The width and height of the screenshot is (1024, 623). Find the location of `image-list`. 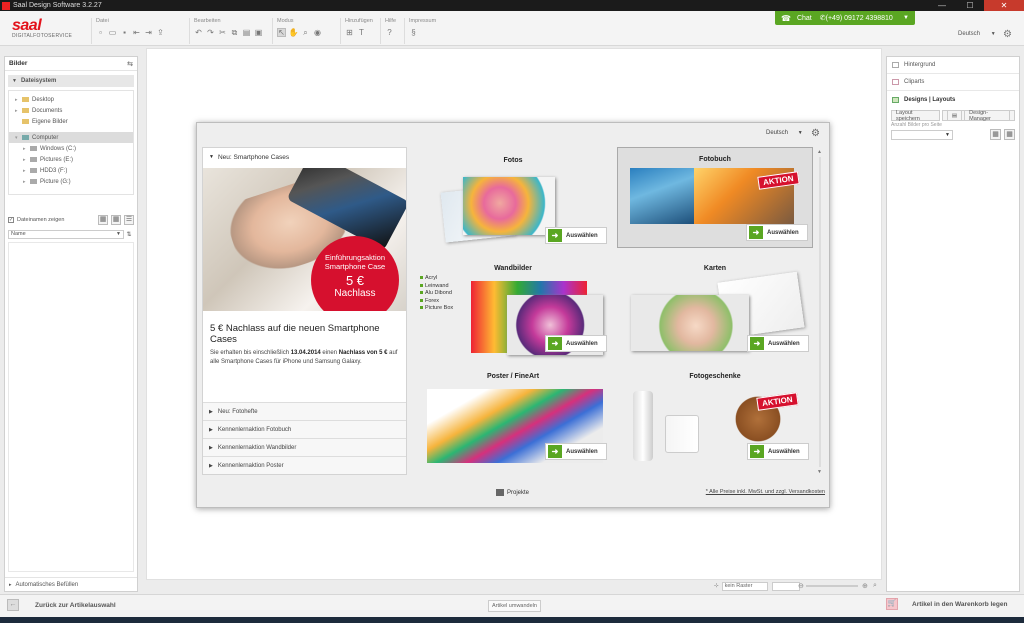

image-list is located at coordinates (71, 407).